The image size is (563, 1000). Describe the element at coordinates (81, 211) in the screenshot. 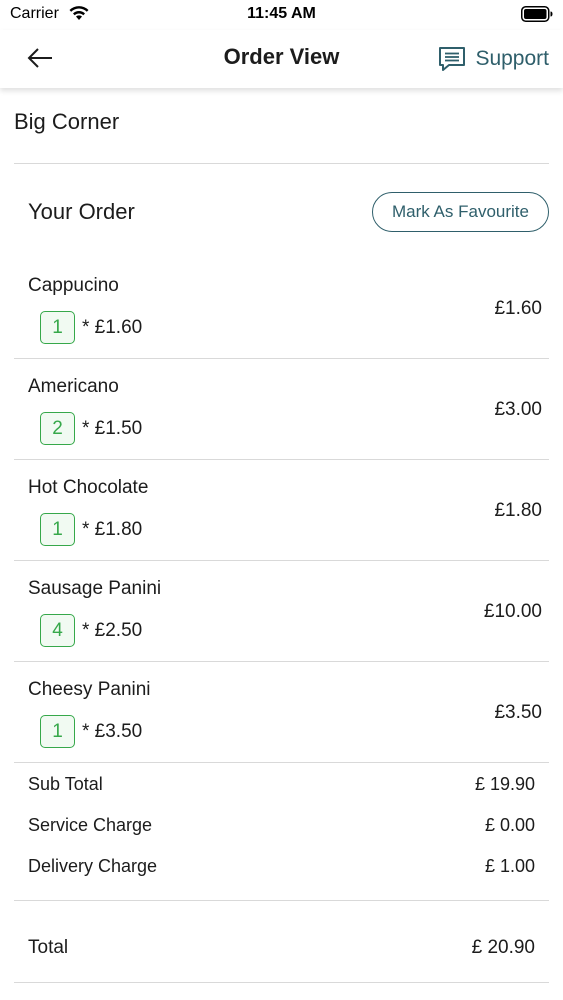

I see `order-section-title: Your Order` at that location.